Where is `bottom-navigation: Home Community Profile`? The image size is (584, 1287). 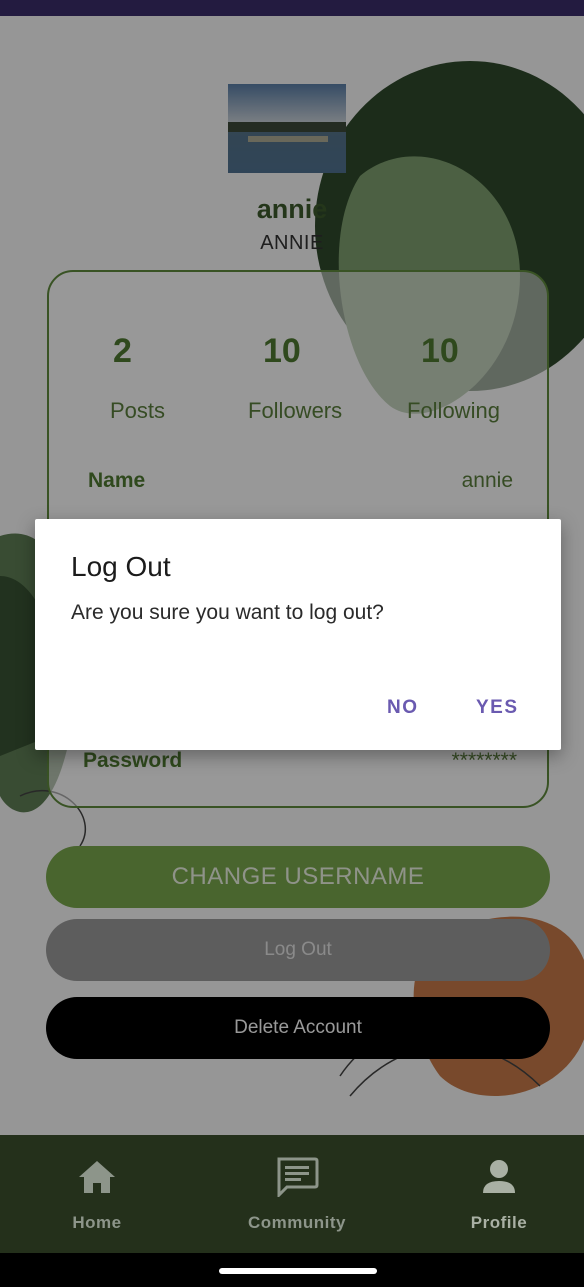 bottom-navigation: Home Community Profile is located at coordinates (292, 1194).